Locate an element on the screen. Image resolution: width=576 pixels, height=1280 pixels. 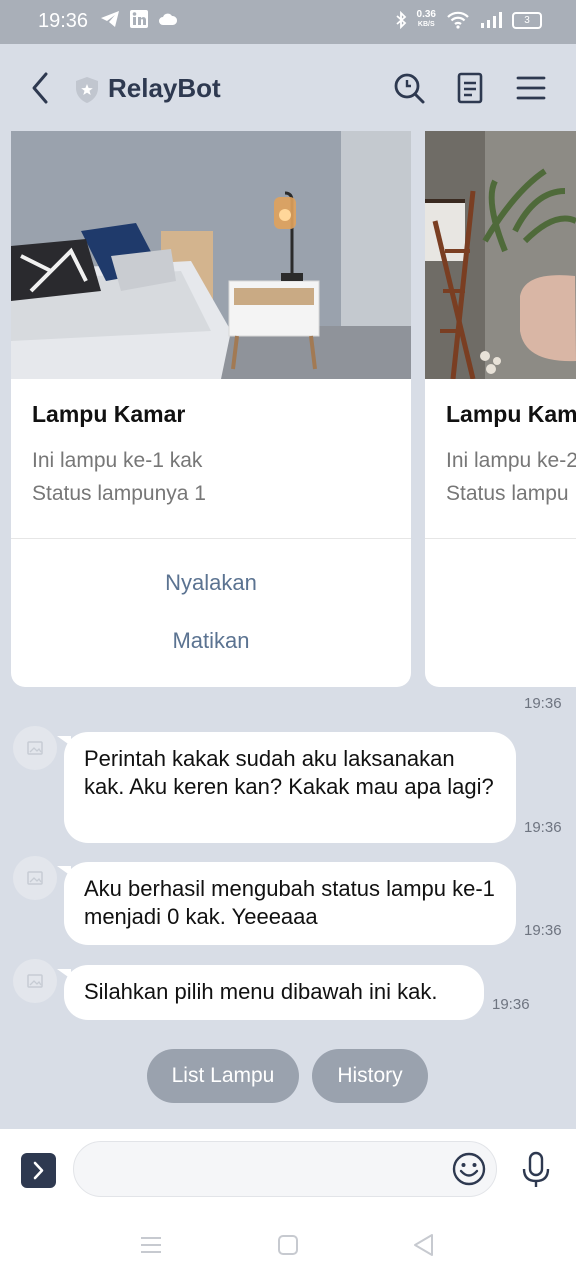
expand-menu-button is located at coordinates (38, 1170).